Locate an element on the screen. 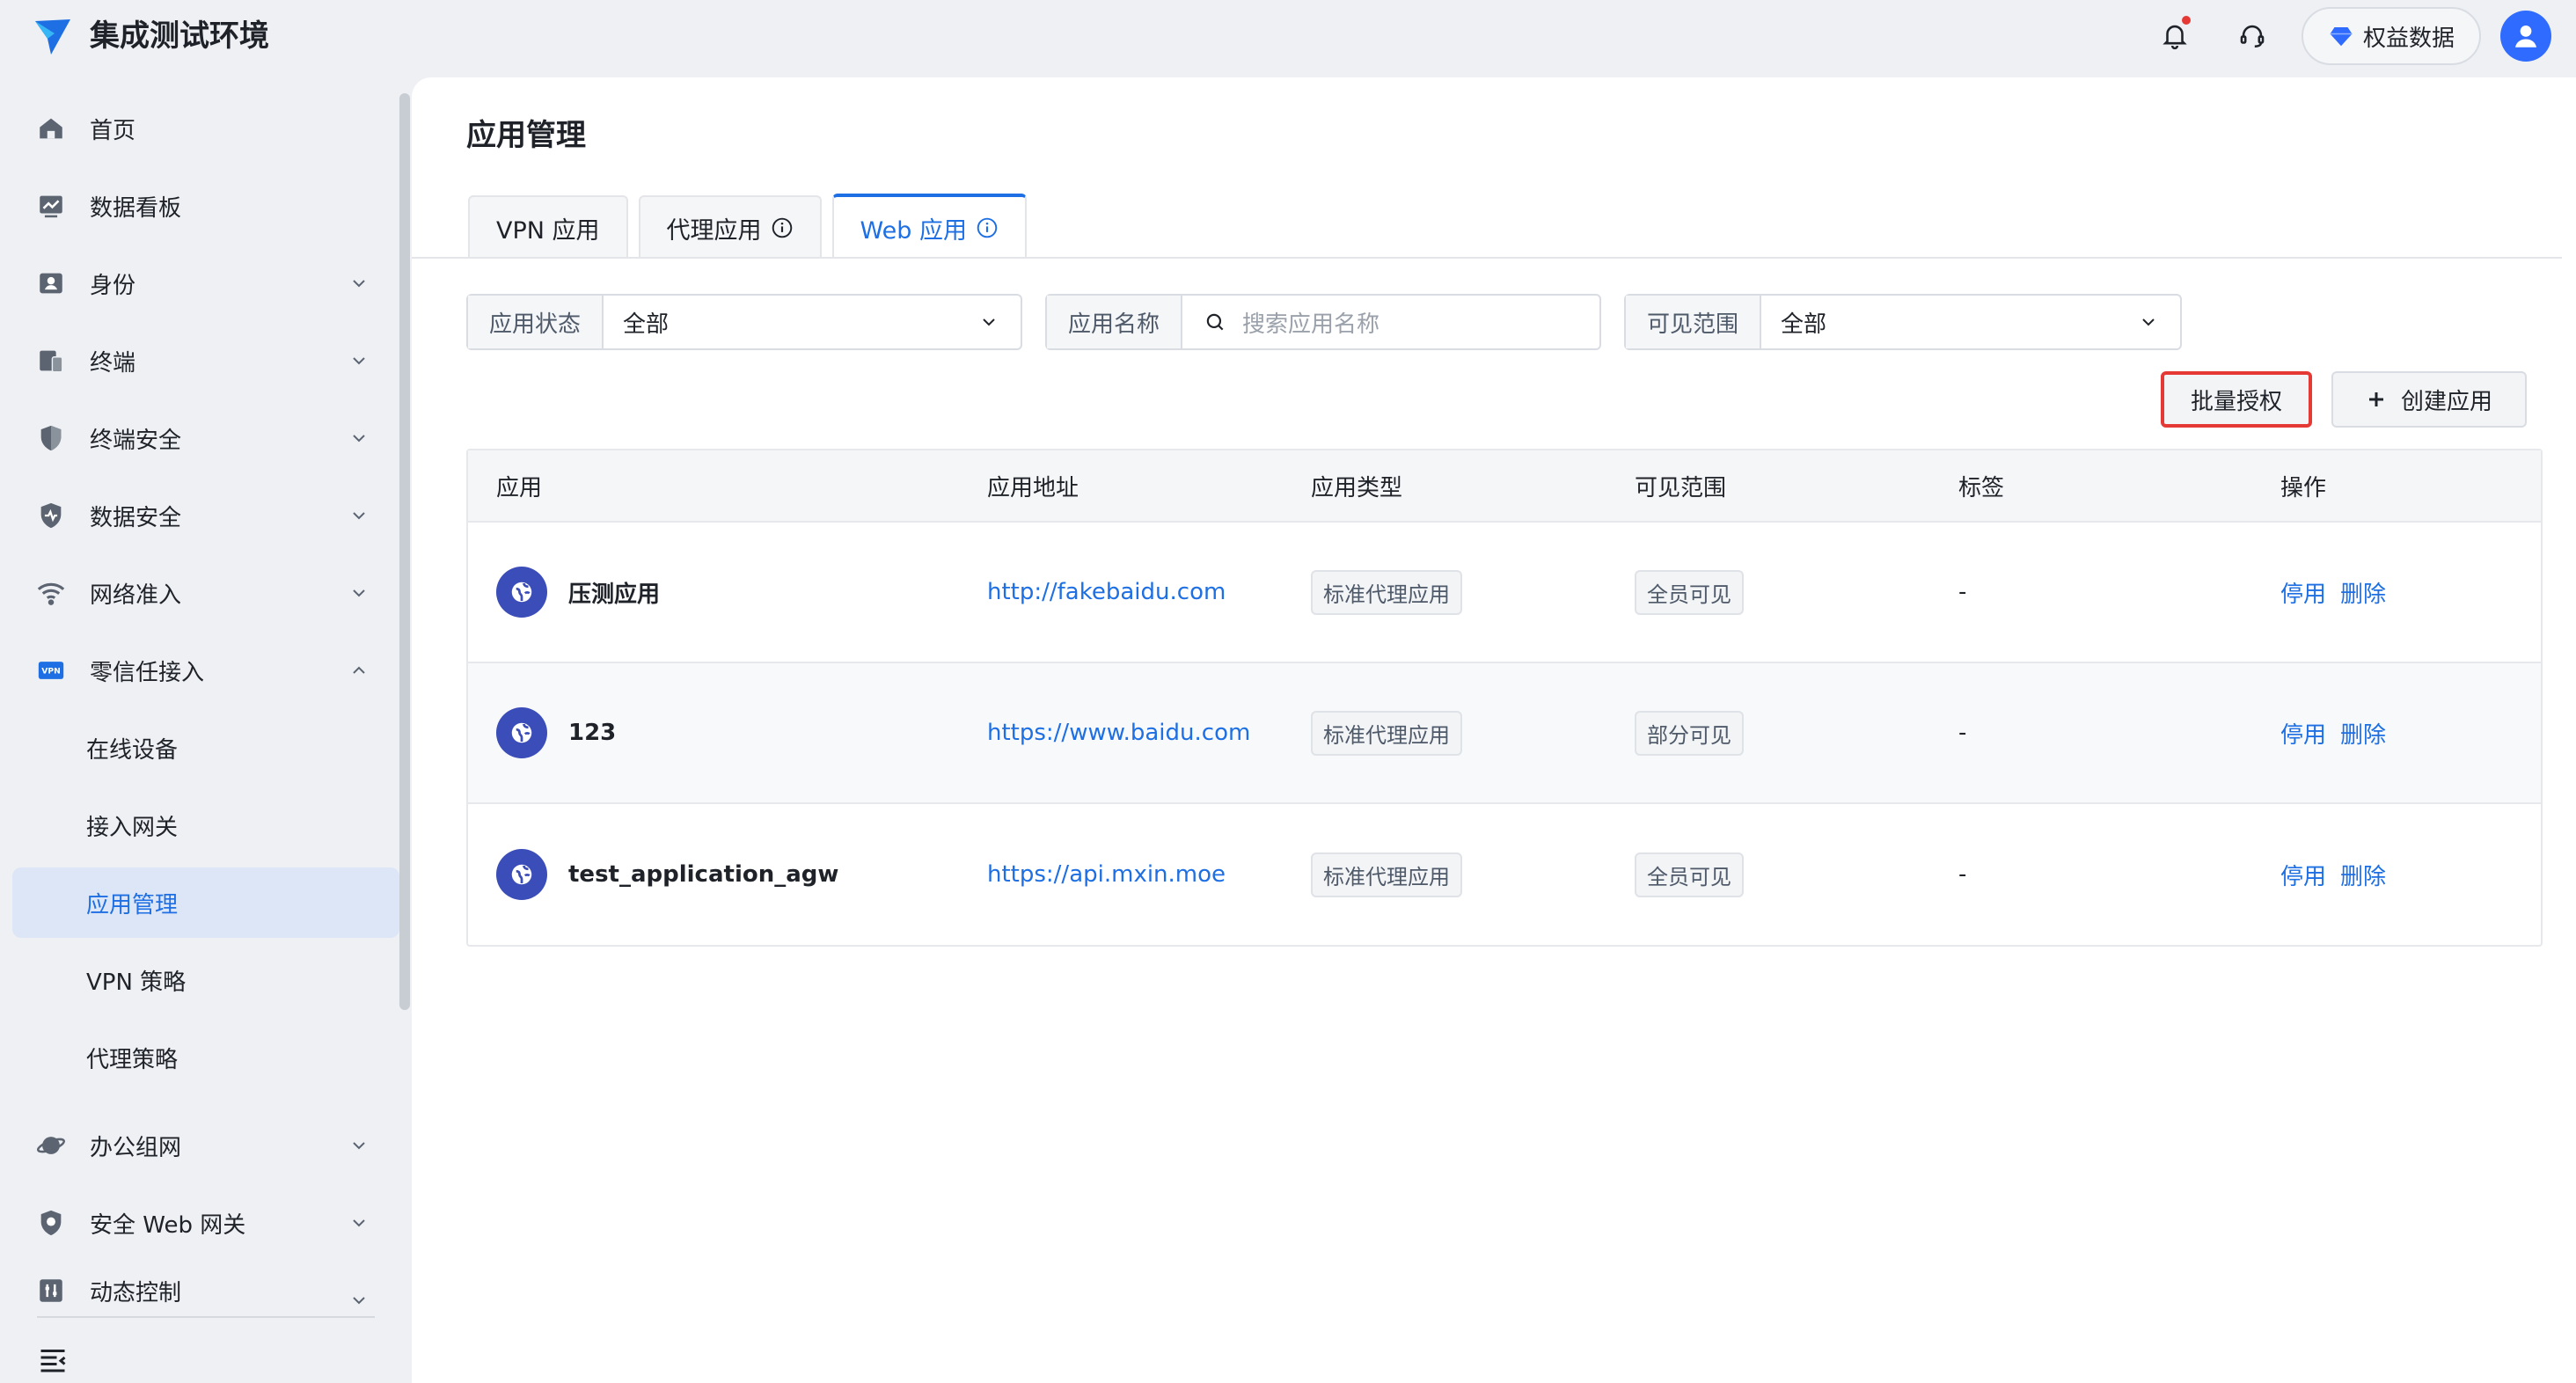  app-tags: - is located at coordinates (1962, 874).